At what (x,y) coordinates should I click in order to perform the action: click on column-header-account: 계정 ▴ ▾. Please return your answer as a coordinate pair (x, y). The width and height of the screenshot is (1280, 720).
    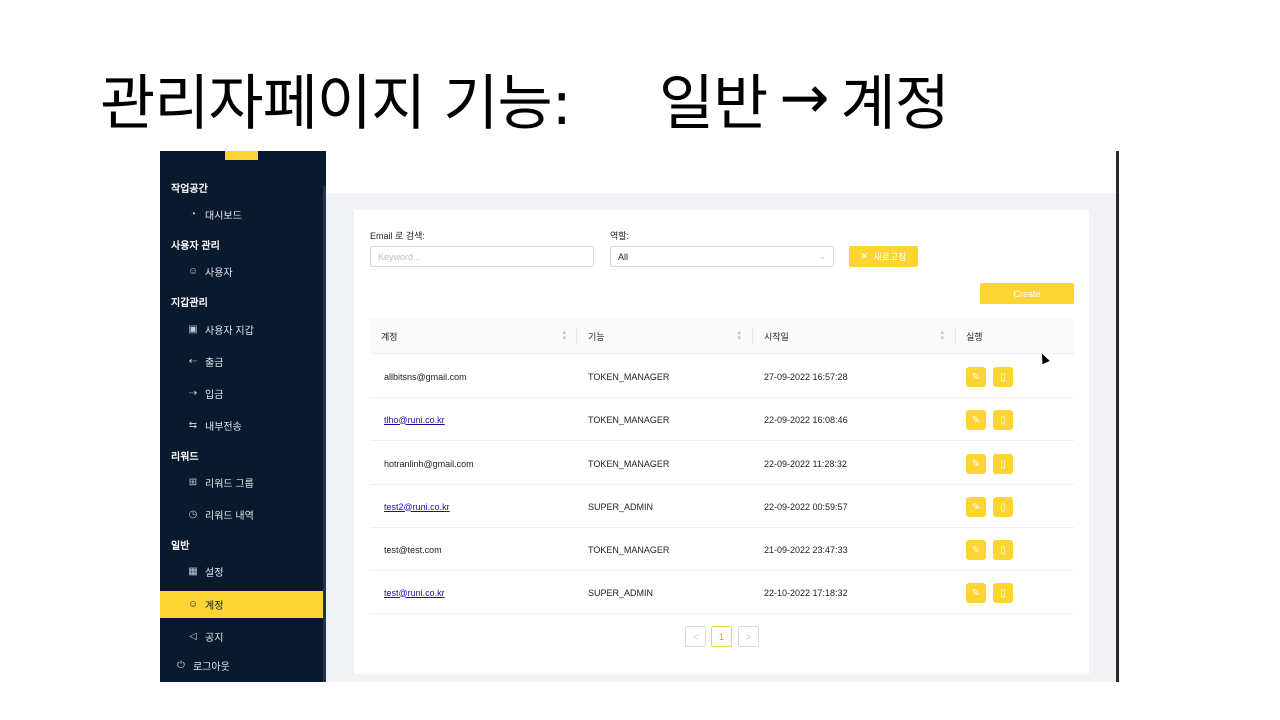
    Looking at the image, I should click on (478, 336).